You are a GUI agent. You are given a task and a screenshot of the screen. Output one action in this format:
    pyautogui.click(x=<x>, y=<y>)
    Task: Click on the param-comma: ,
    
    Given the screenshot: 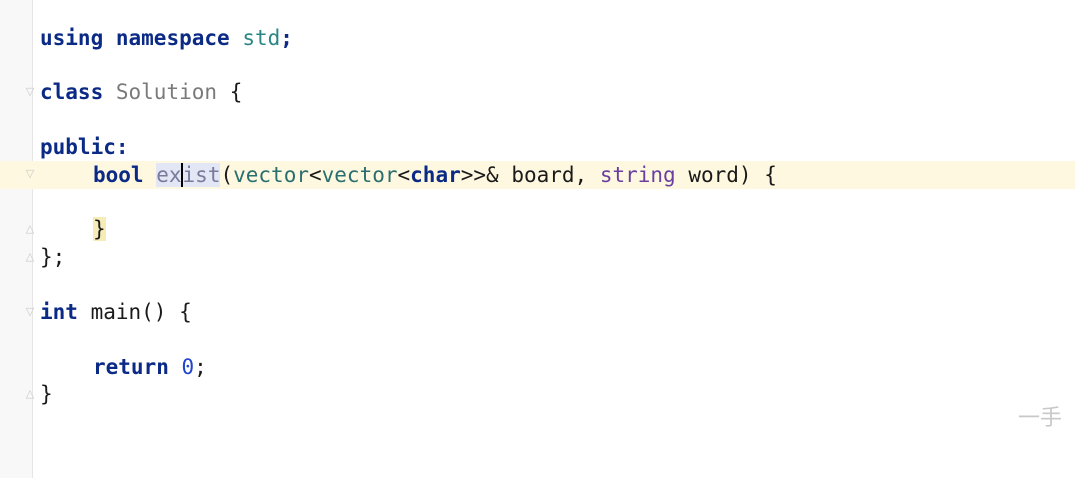 What is the action you would take?
    pyautogui.click(x=587, y=175)
    